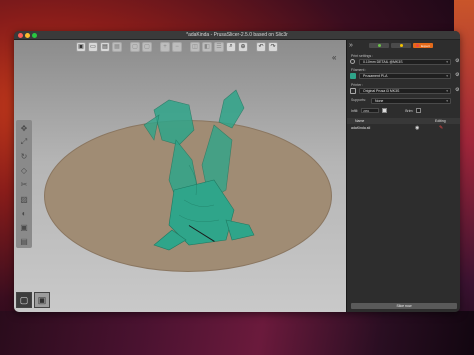  Describe the element at coordinates (42, 300) in the screenshot. I see `preview-icon: ▣` at that location.